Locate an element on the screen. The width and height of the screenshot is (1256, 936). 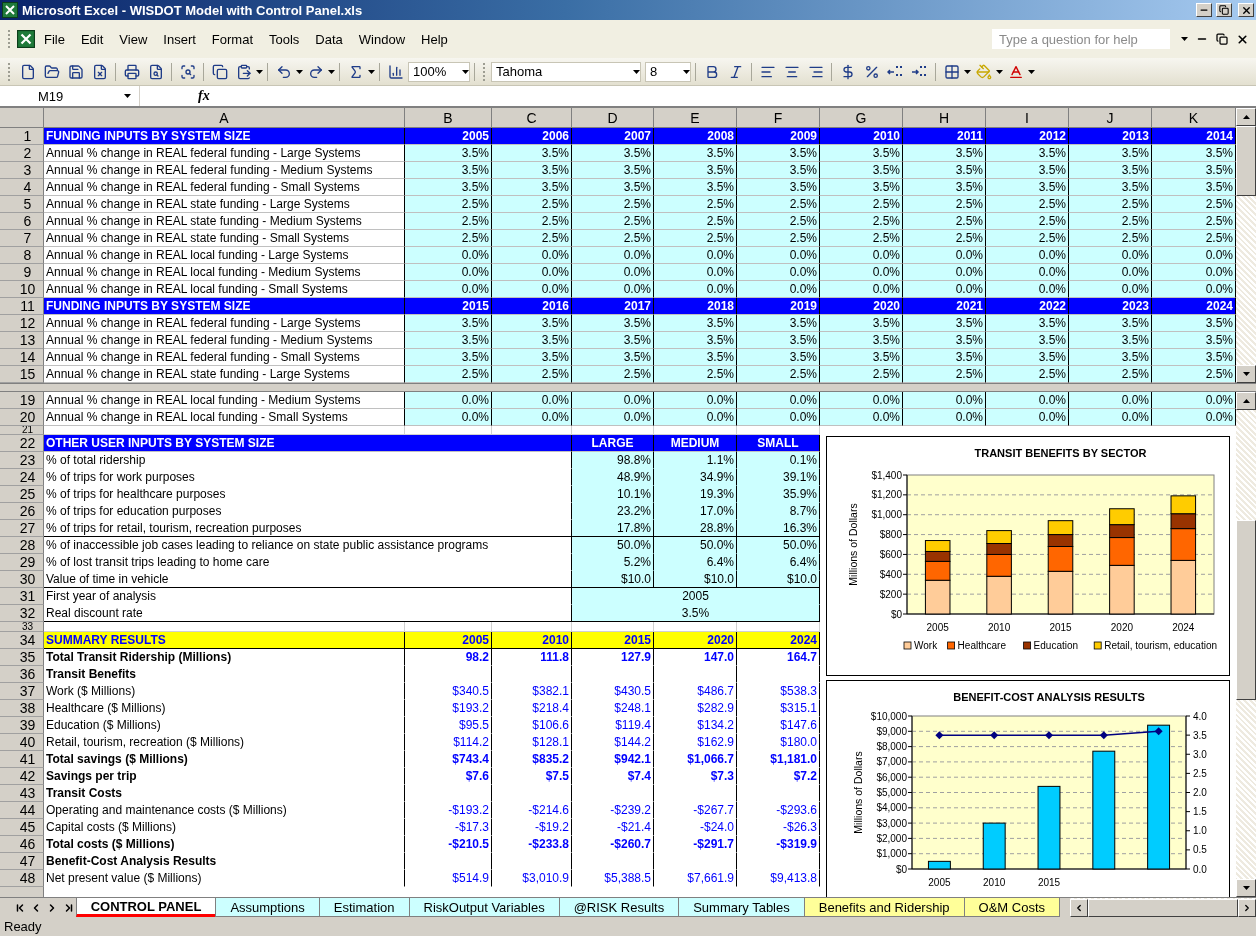
row-number: 13 is located at coordinates (22, 340).